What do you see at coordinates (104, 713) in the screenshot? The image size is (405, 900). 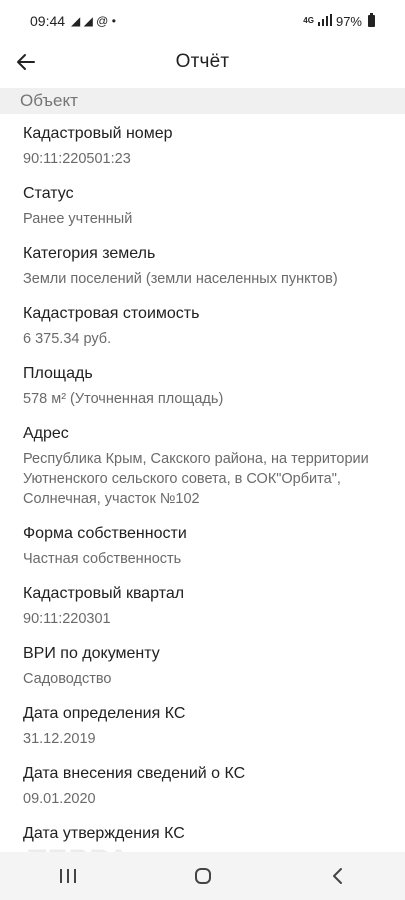 I see `field-label: Дата определения КС` at bounding box center [104, 713].